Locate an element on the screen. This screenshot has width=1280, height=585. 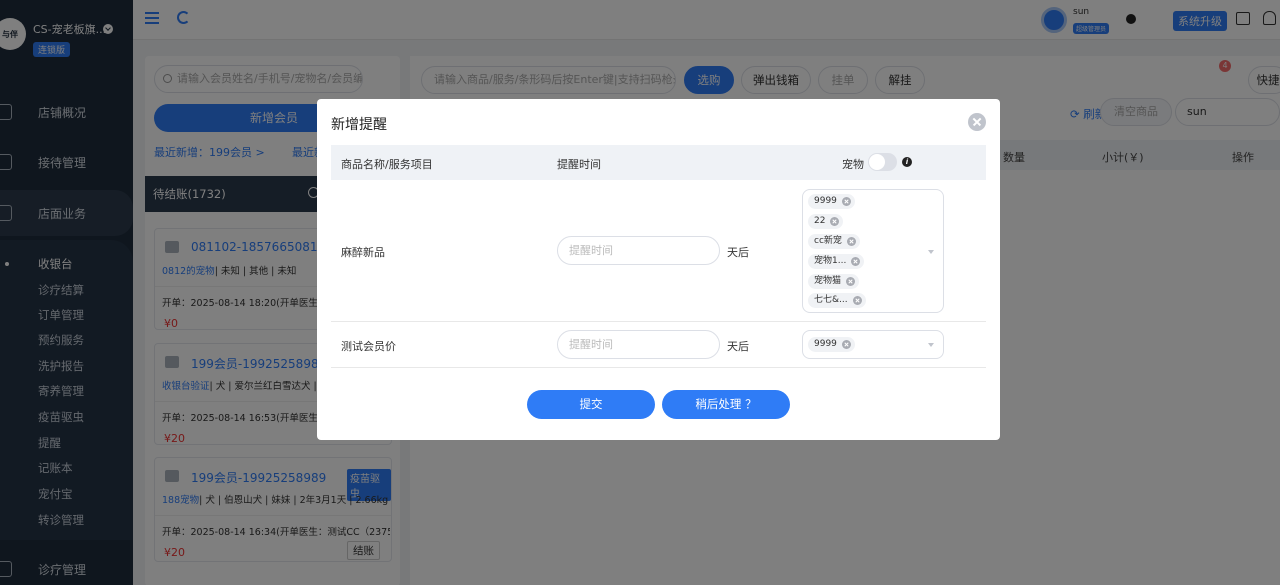
info-icon: i is located at coordinates (907, 162).